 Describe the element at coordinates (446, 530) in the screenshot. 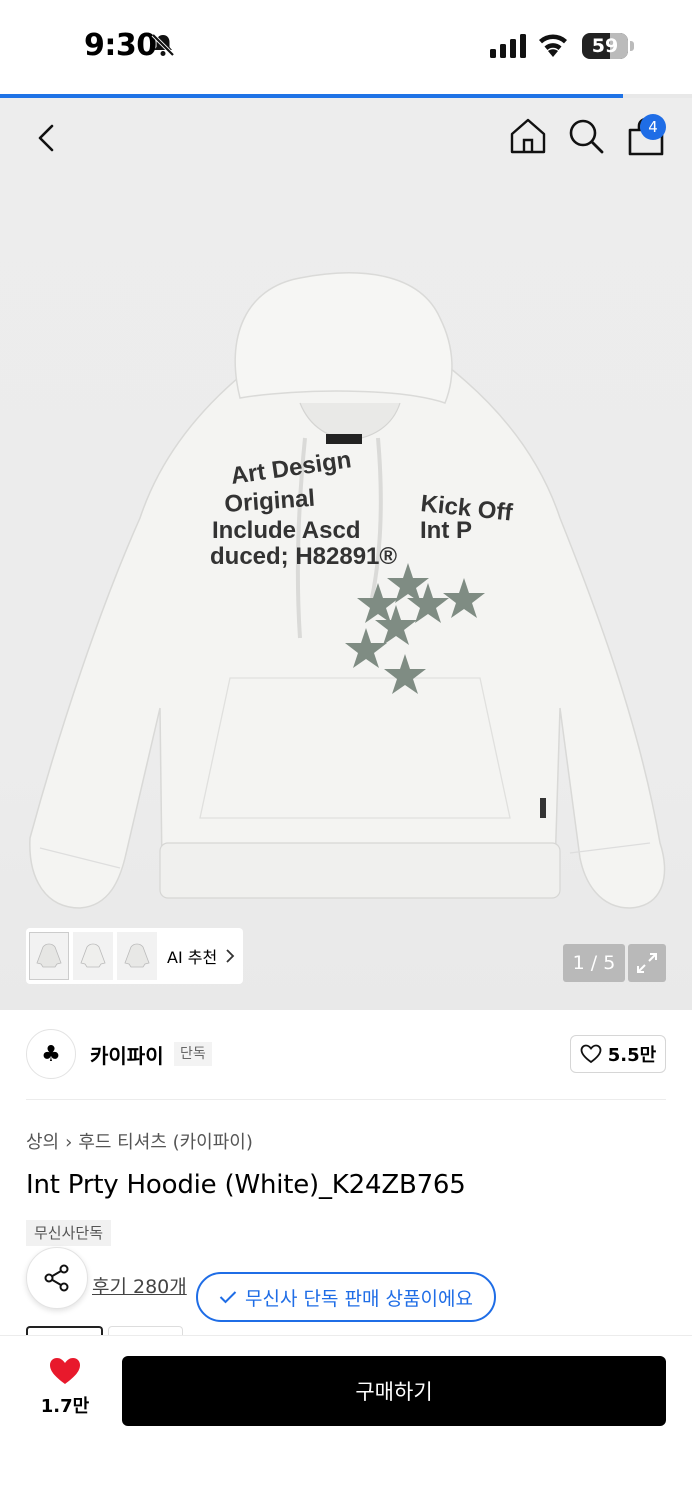

I see `print-text-line-6: Int P` at that location.